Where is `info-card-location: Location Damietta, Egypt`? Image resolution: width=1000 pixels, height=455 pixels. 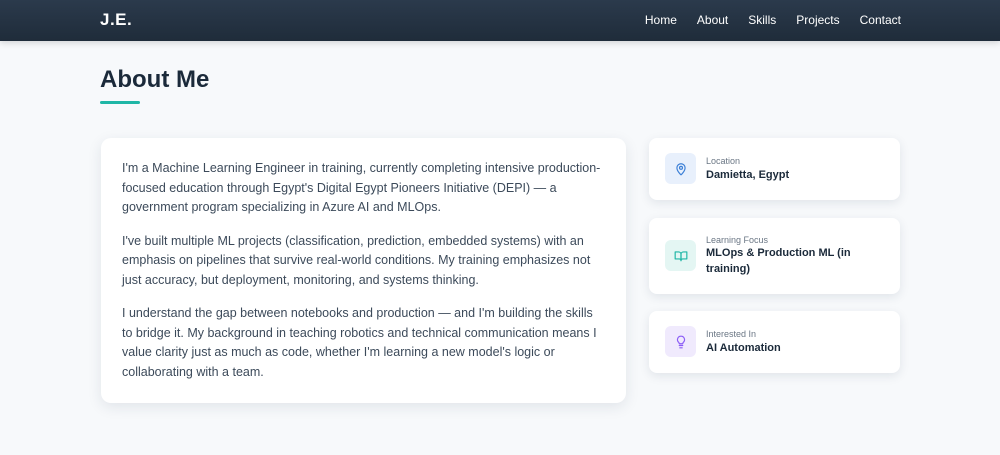
info-card-location: Location Damietta, Egypt is located at coordinates (774, 169).